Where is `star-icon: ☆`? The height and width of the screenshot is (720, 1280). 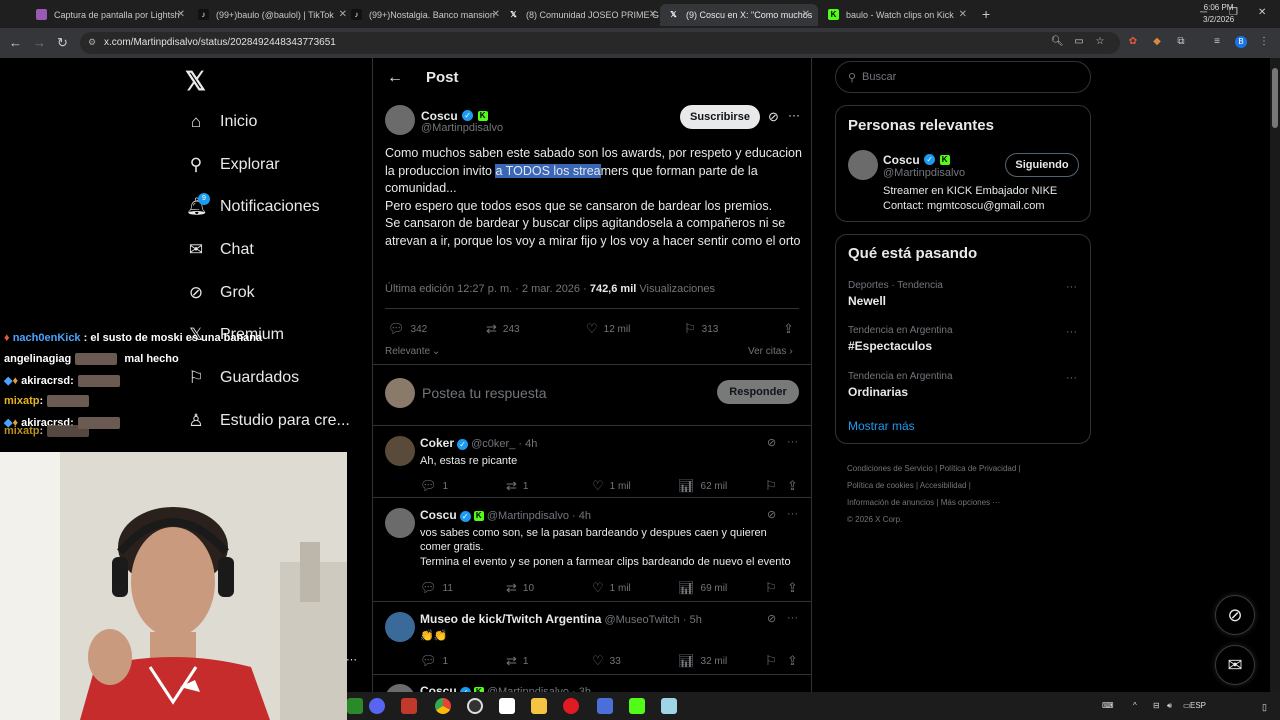
star-icon: ☆ is located at coordinates (1100, 42).